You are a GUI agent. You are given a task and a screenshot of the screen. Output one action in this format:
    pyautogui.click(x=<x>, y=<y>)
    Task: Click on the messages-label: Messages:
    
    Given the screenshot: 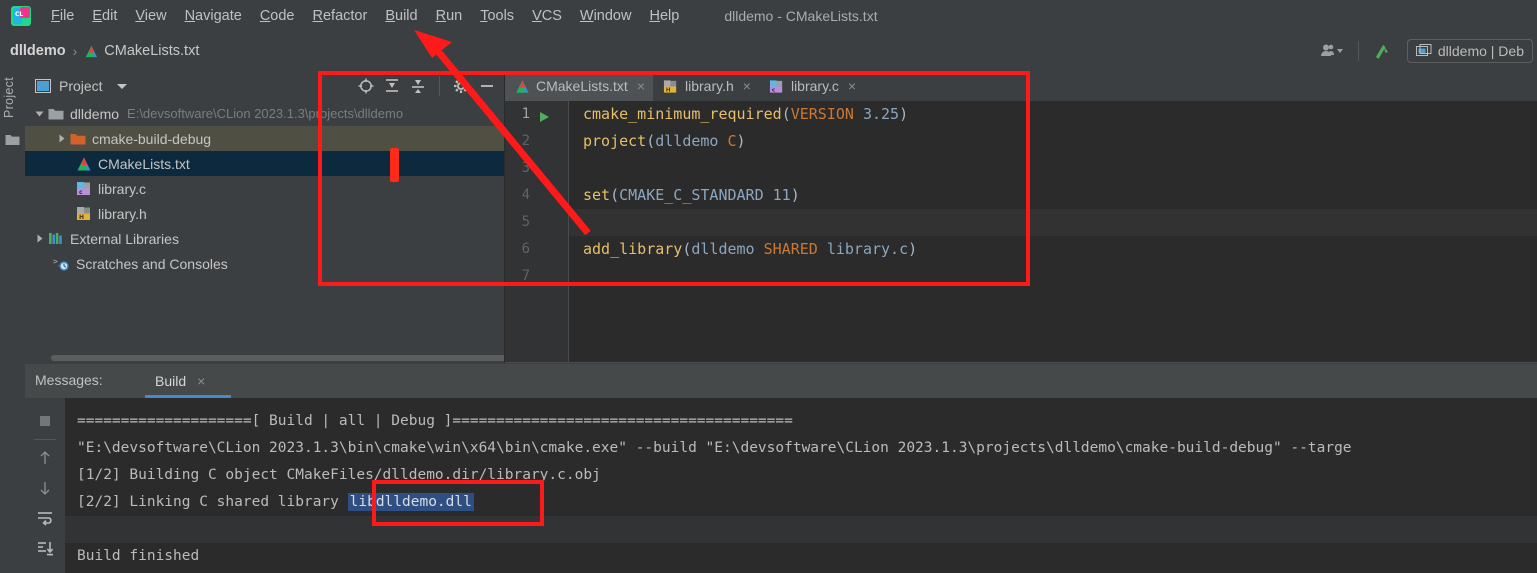 What is the action you would take?
    pyautogui.click(x=69, y=380)
    